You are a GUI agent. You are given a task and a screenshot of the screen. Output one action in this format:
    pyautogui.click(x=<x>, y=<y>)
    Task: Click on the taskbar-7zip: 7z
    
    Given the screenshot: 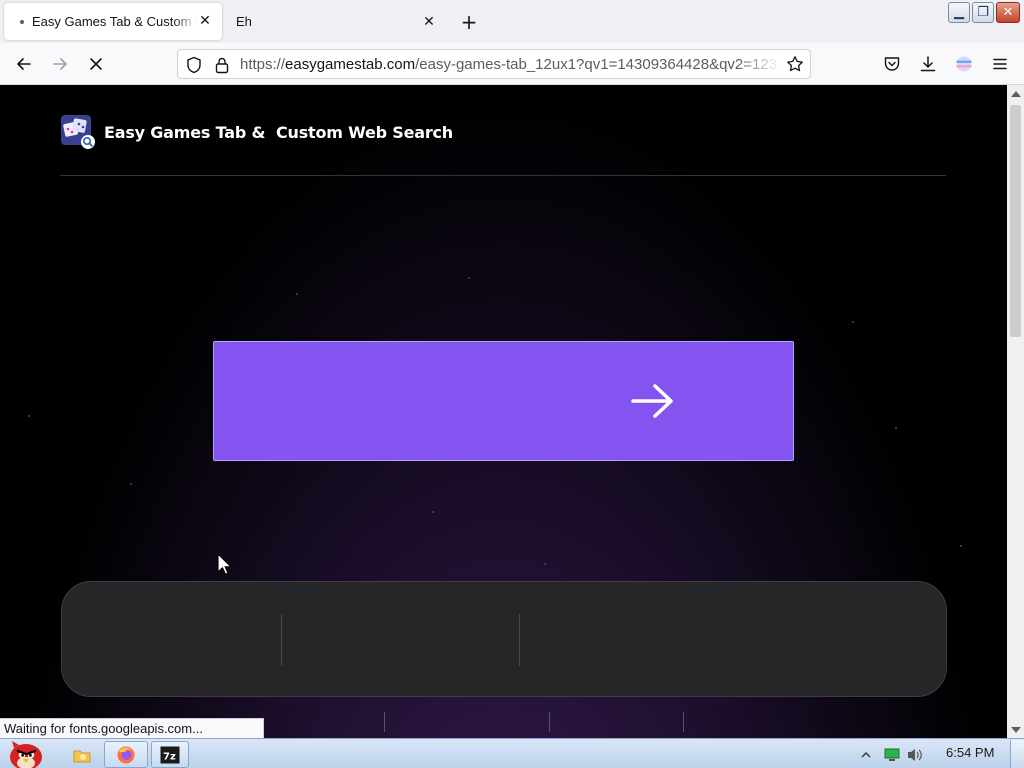 What is the action you would take?
    pyautogui.click(x=170, y=754)
    